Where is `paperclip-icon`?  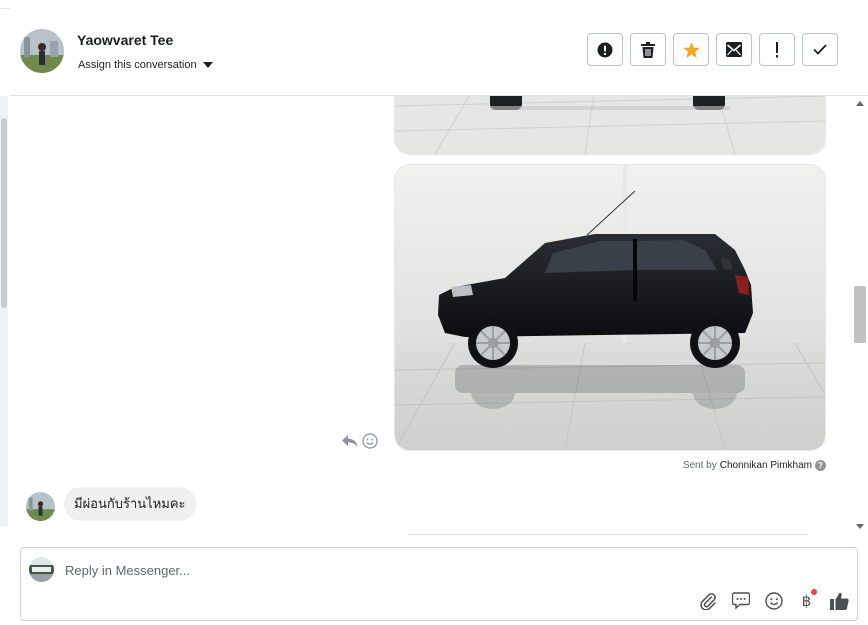 paperclip-icon is located at coordinates (707, 601).